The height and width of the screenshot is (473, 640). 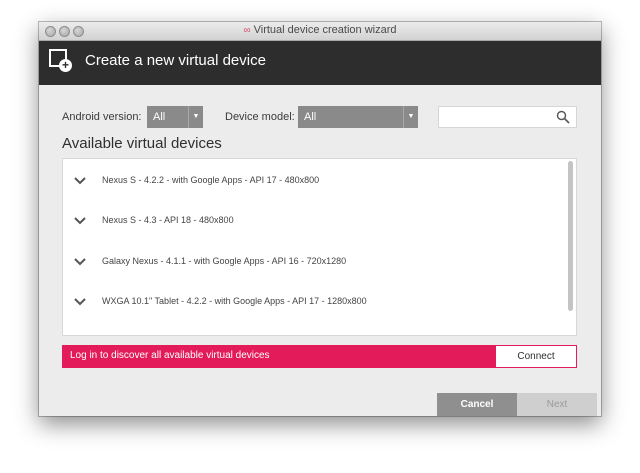 I want to click on app-icon: ∞, so click(x=247, y=30).